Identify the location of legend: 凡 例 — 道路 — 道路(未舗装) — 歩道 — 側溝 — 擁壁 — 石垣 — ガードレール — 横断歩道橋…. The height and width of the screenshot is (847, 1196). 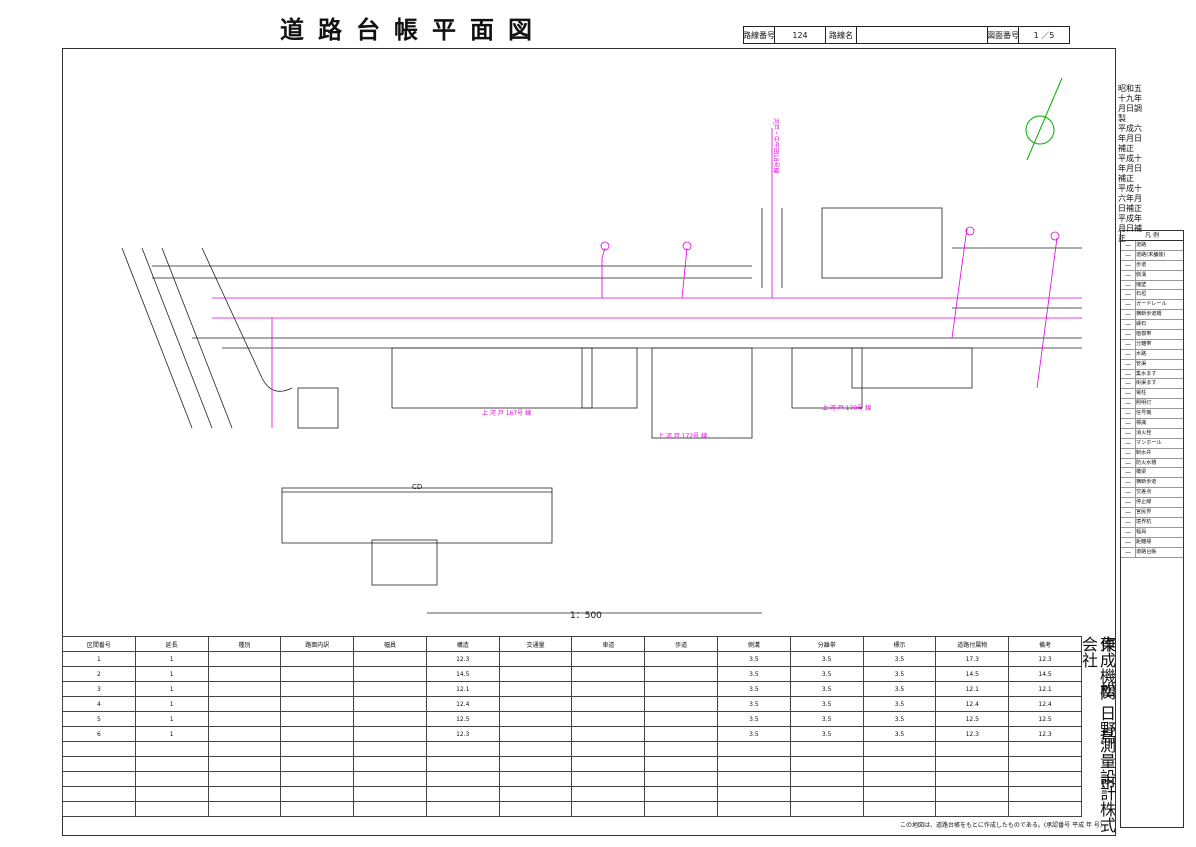
(1152, 529).